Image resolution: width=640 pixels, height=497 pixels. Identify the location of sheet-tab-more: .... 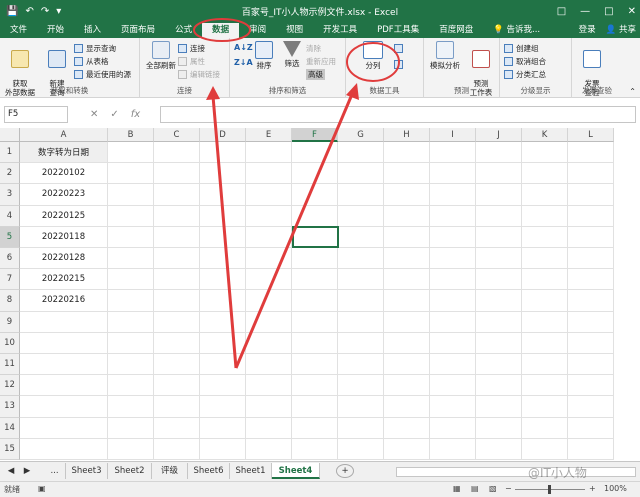
(55, 471).